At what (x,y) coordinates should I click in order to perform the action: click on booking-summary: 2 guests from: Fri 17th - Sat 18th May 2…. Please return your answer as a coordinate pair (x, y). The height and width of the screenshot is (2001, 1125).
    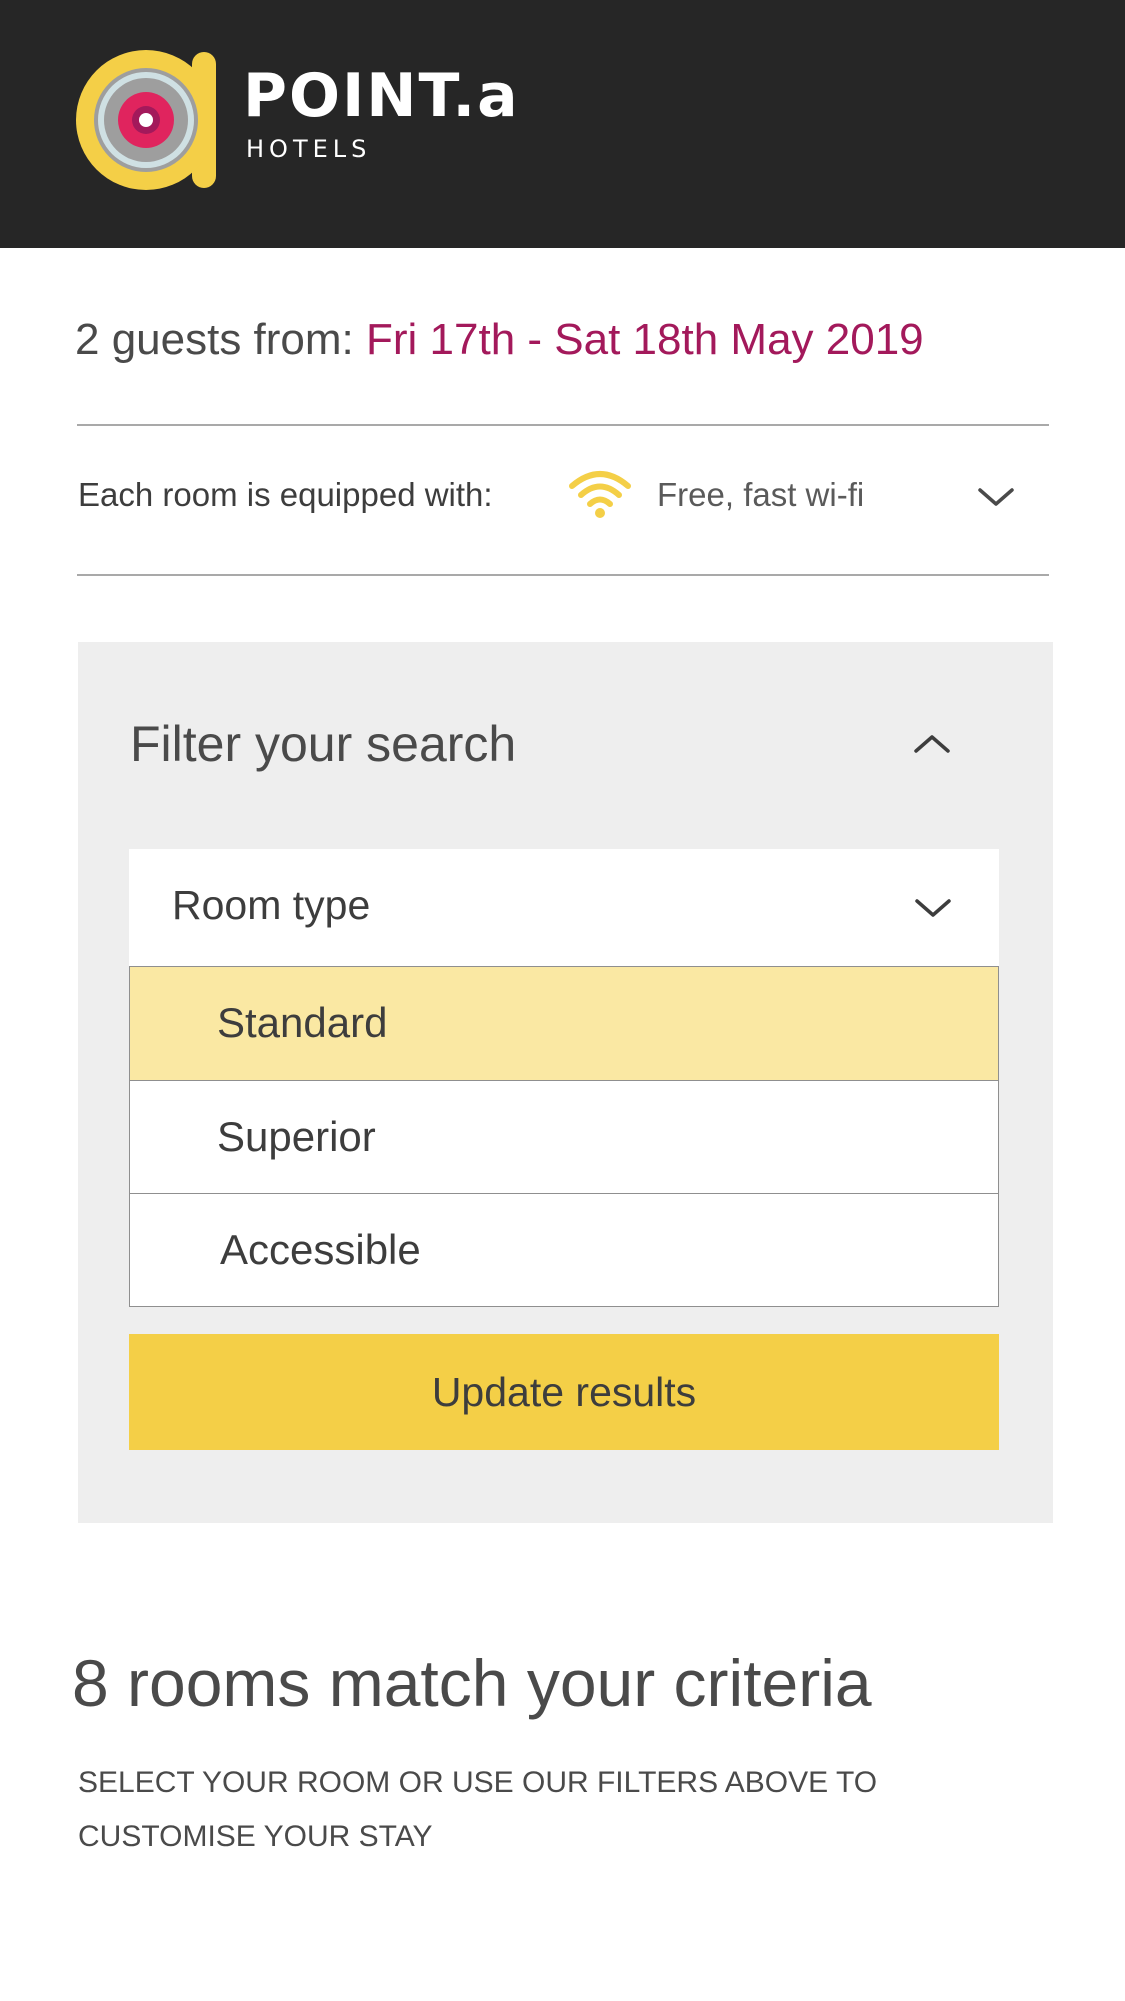
    Looking at the image, I should click on (499, 340).